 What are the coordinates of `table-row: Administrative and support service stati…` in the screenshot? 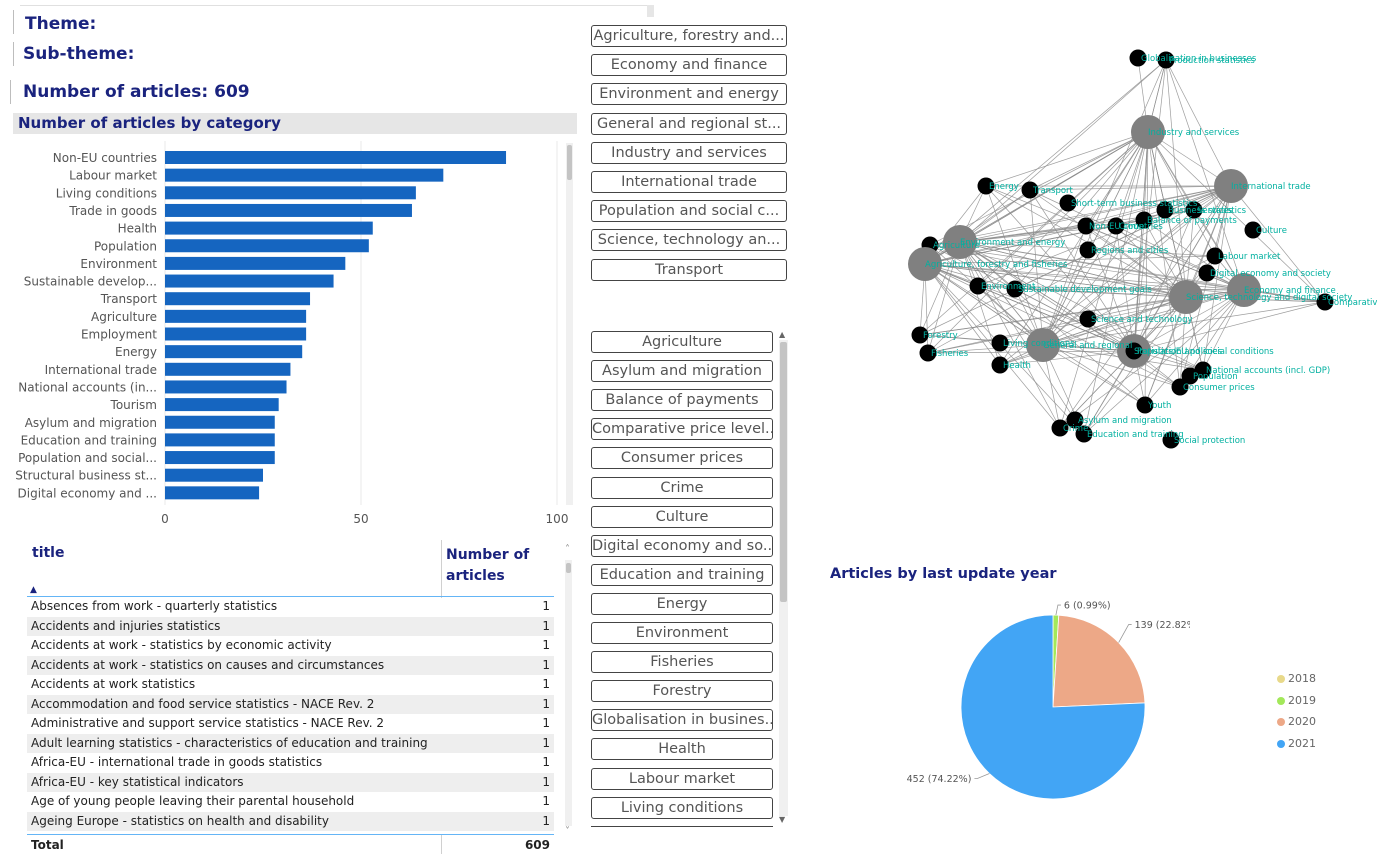 It's located at (290, 724).